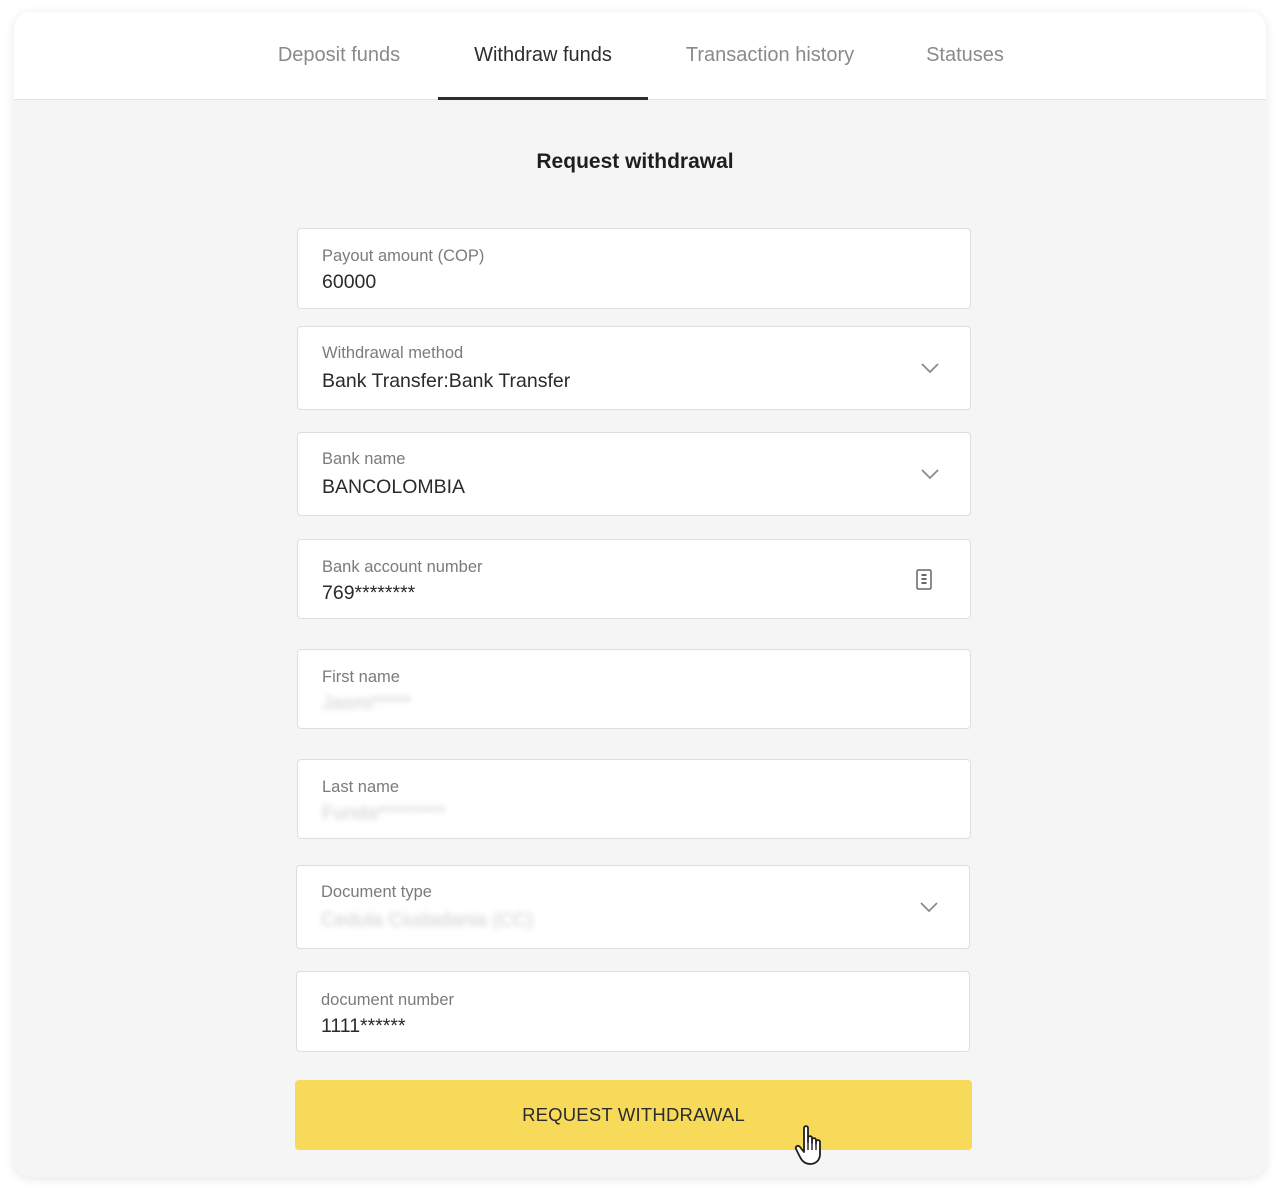  I want to click on page-title: Request withdrawal, so click(635, 161).